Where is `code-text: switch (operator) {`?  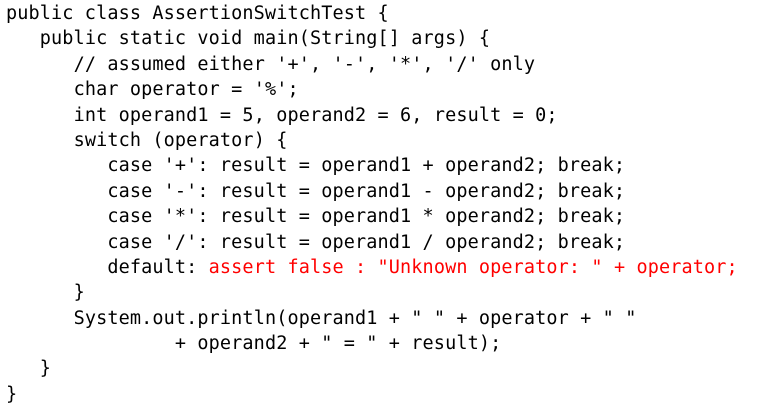
code-text: switch (operator) { is located at coordinates (180, 140).